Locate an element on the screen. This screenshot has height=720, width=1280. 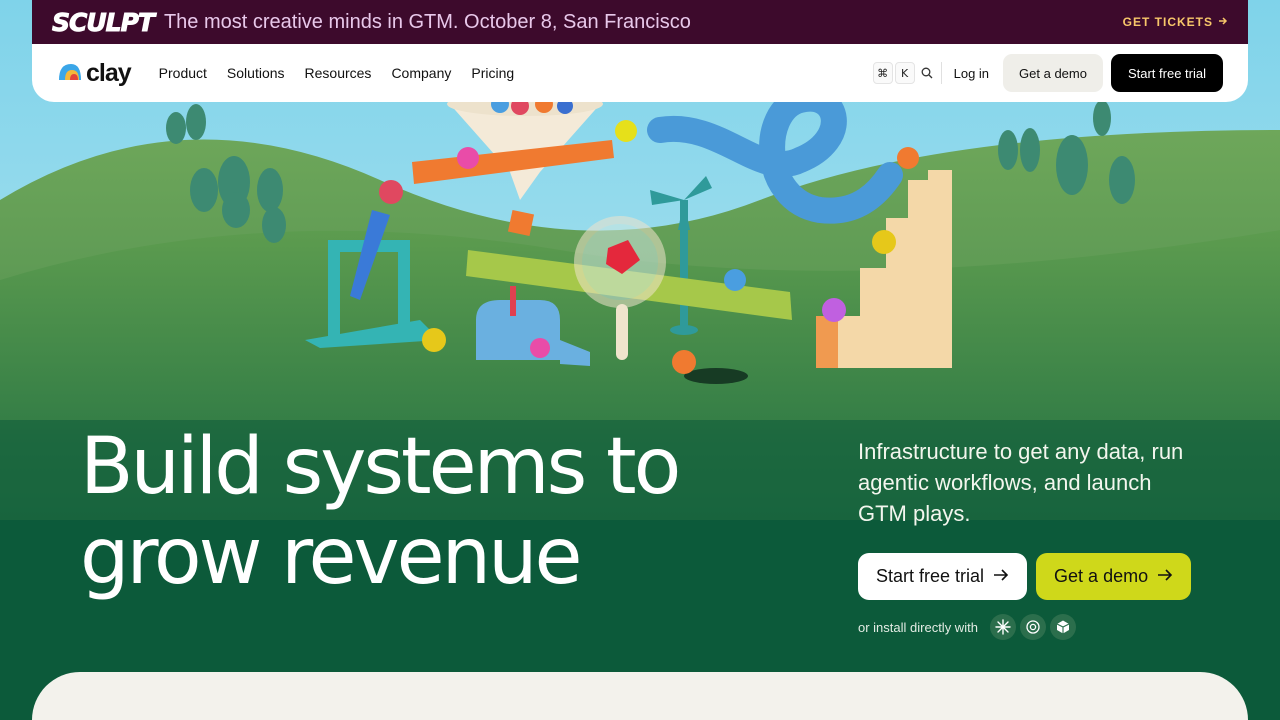
hero-get-demo-button: Get a demo is located at coordinates (1114, 576).